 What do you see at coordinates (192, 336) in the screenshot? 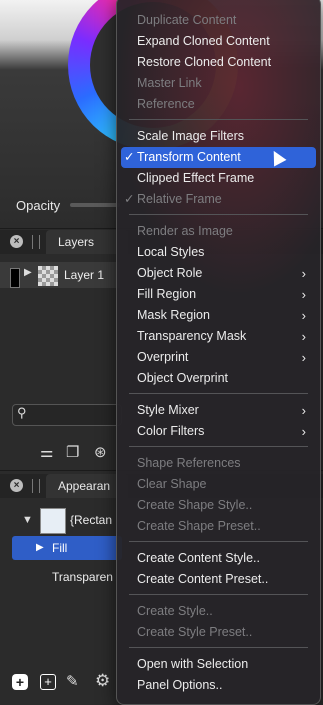
I see `menu-item-label: Transparency Mask` at bounding box center [192, 336].